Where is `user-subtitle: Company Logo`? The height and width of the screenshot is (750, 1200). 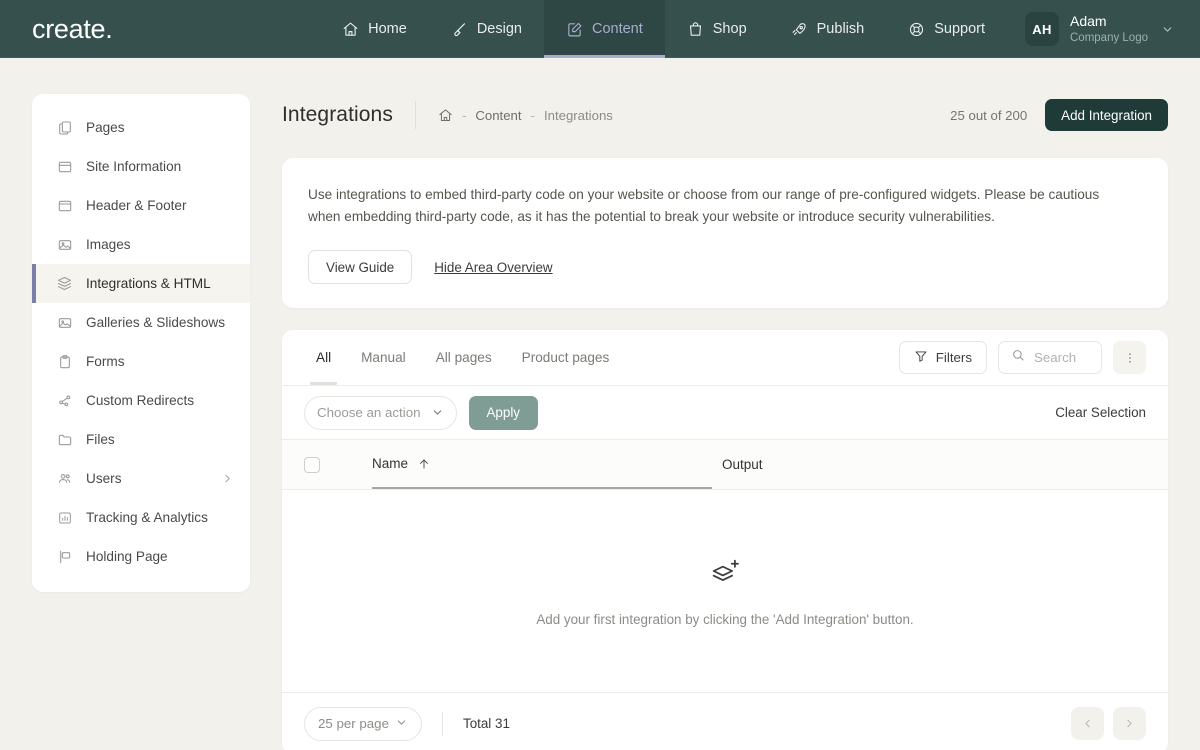
user-subtitle: Company Logo is located at coordinates (1109, 37).